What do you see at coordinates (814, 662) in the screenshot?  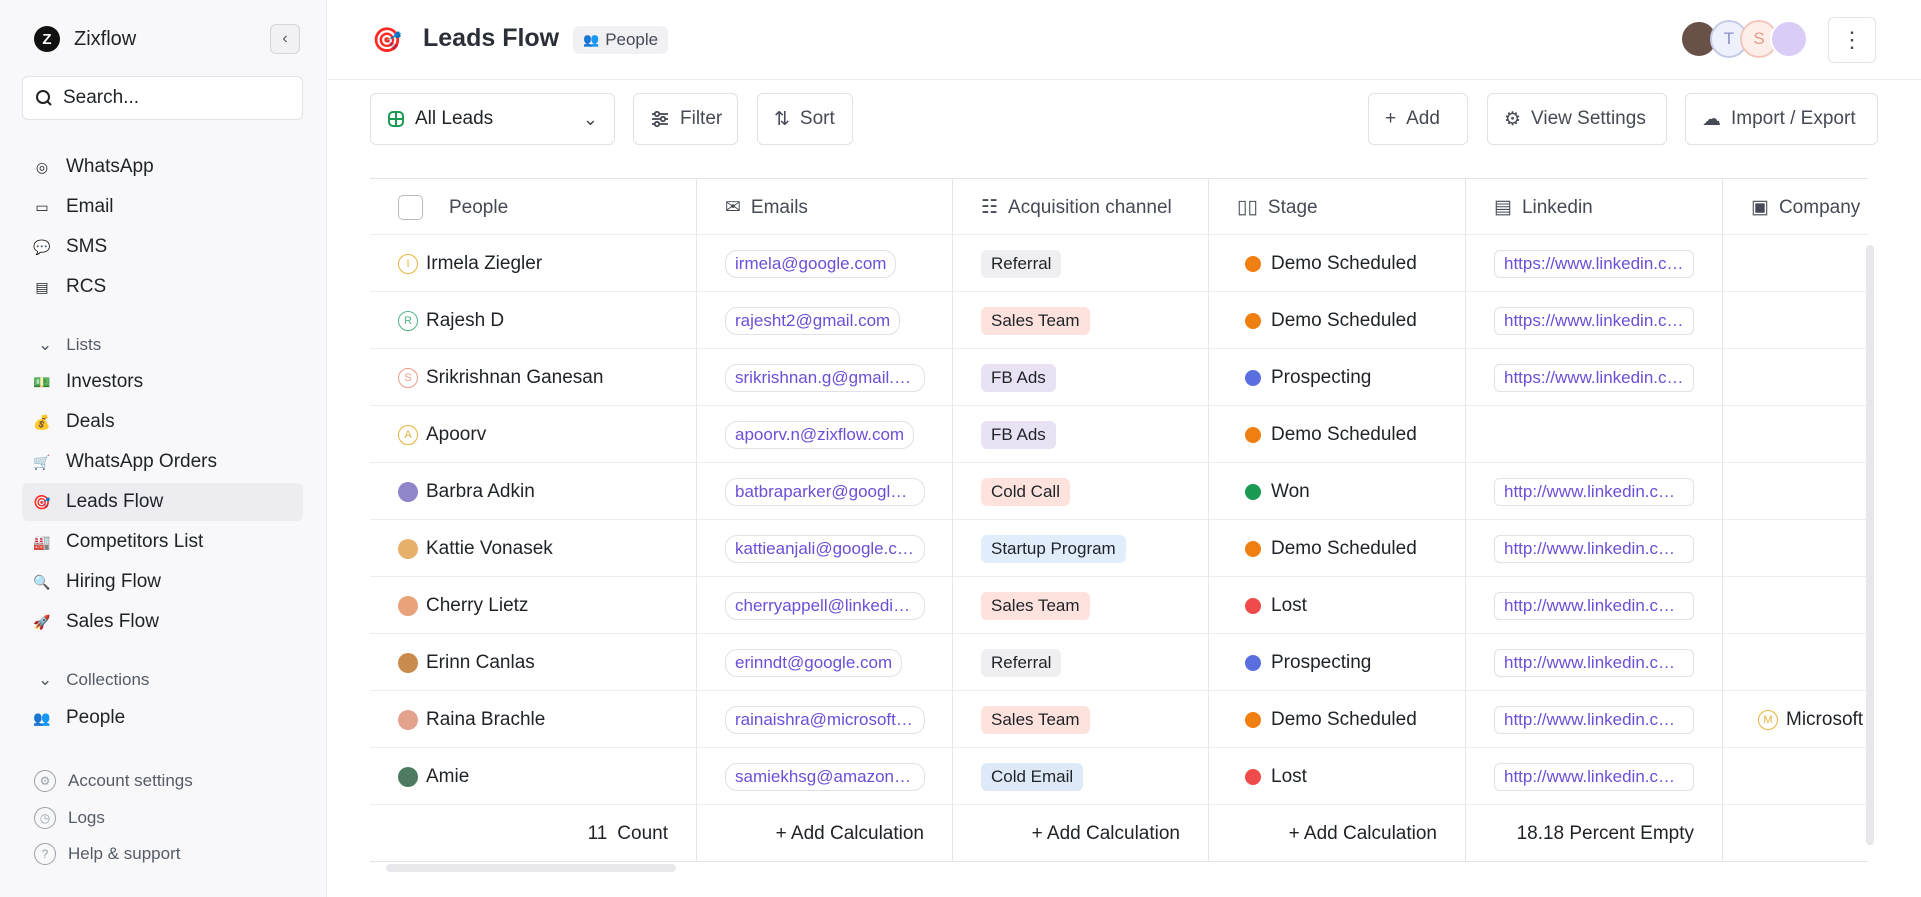 I see `email-chip: erinndt@google.com` at bounding box center [814, 662].